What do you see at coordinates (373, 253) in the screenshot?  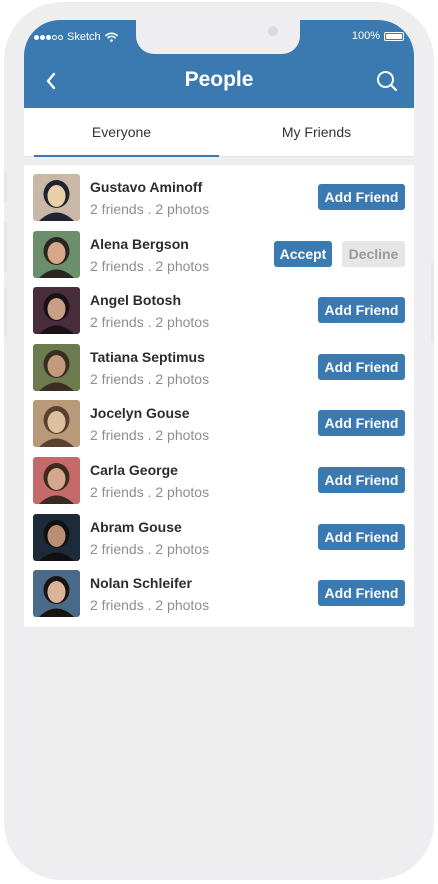 I see `decline-button: Decline` at bounding box center [373, 253].